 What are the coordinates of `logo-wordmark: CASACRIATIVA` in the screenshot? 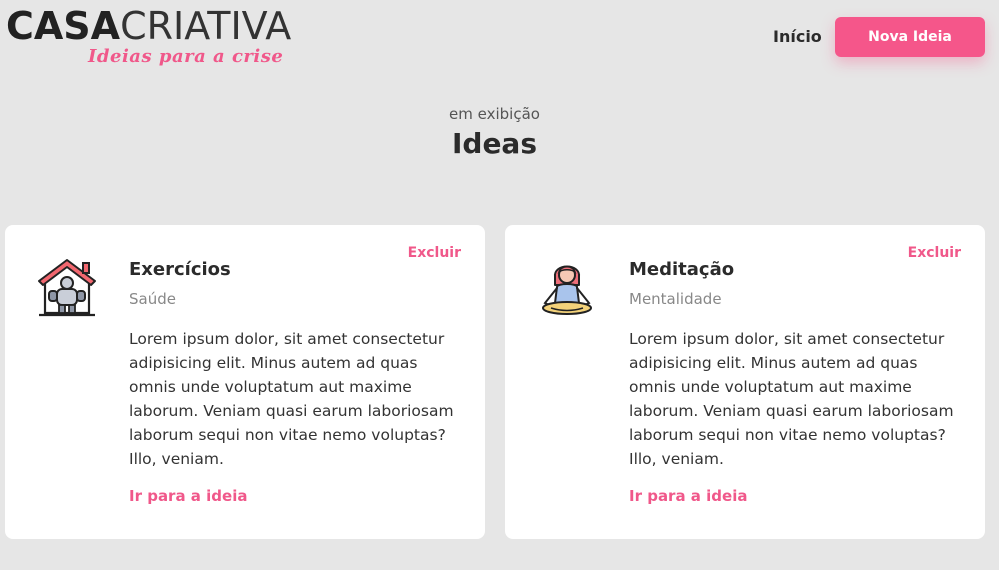 It's located at (148, 26).